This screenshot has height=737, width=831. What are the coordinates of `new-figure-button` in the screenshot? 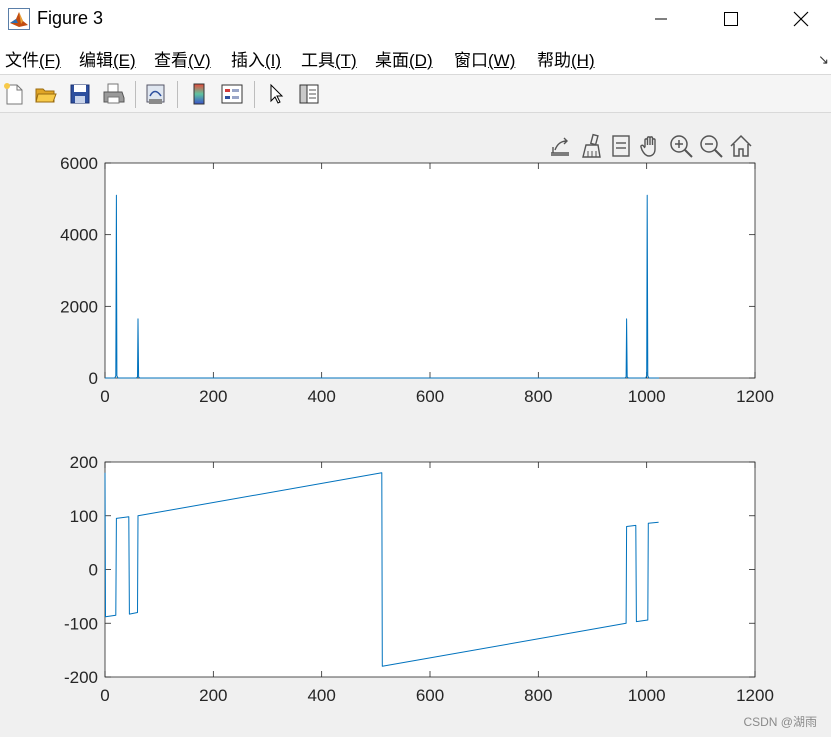 It's located at (14, 94).